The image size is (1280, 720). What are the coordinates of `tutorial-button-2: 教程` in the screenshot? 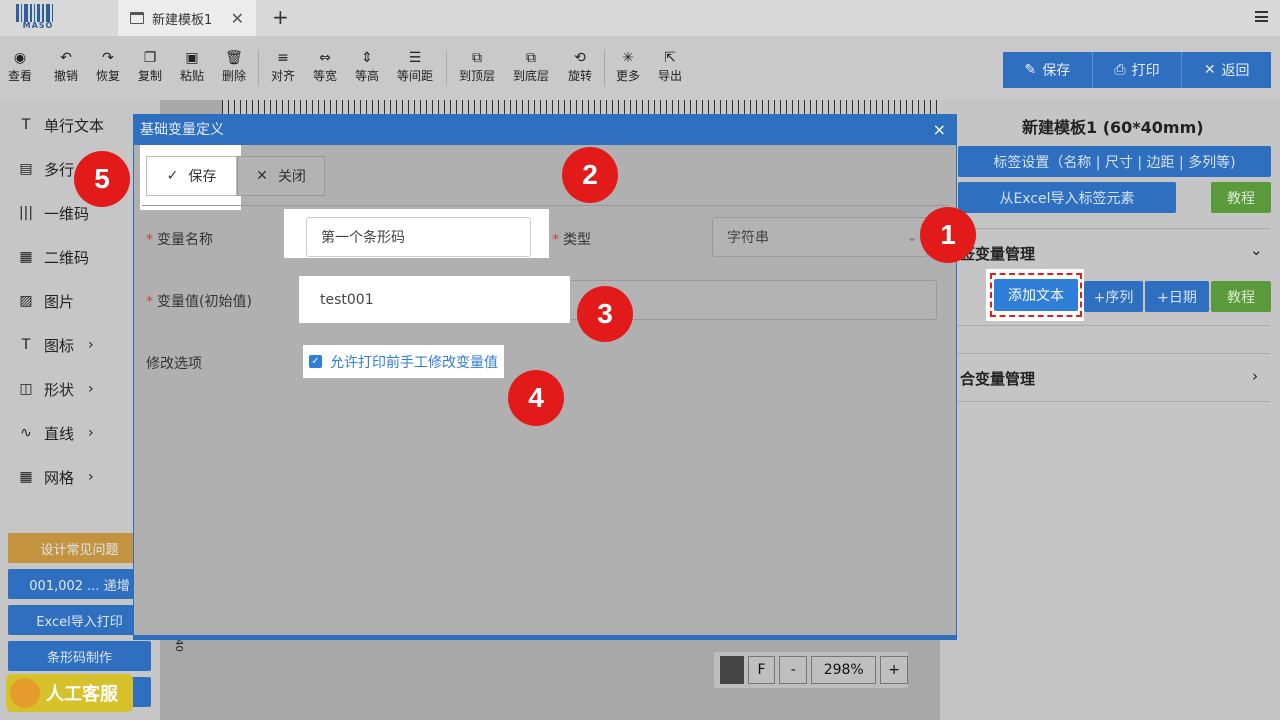 It's located at (1241, 296).